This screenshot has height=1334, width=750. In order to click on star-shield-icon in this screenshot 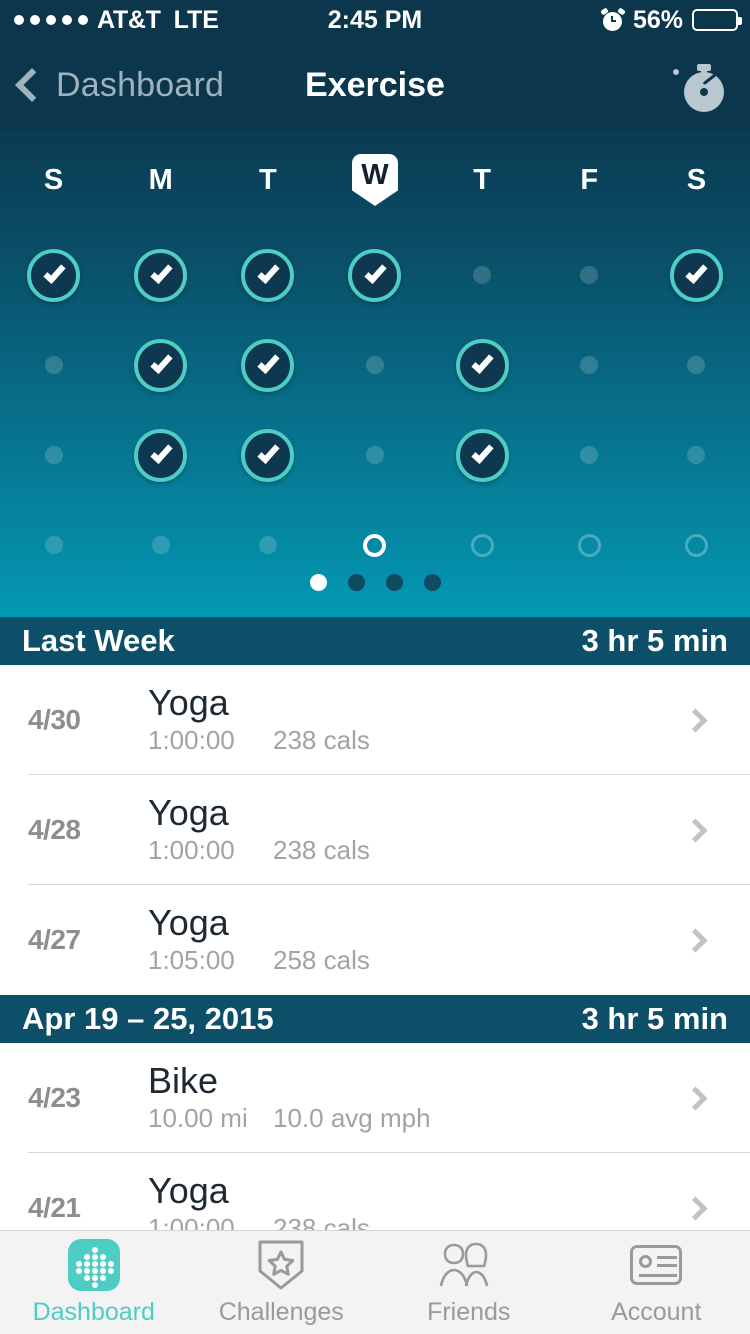, I will do `click(281, 1265)`.